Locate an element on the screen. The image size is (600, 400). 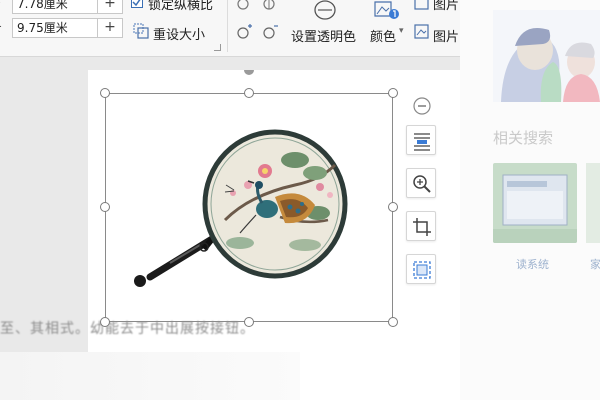
resize-handle-bottom is located at coordinates (249, 322).